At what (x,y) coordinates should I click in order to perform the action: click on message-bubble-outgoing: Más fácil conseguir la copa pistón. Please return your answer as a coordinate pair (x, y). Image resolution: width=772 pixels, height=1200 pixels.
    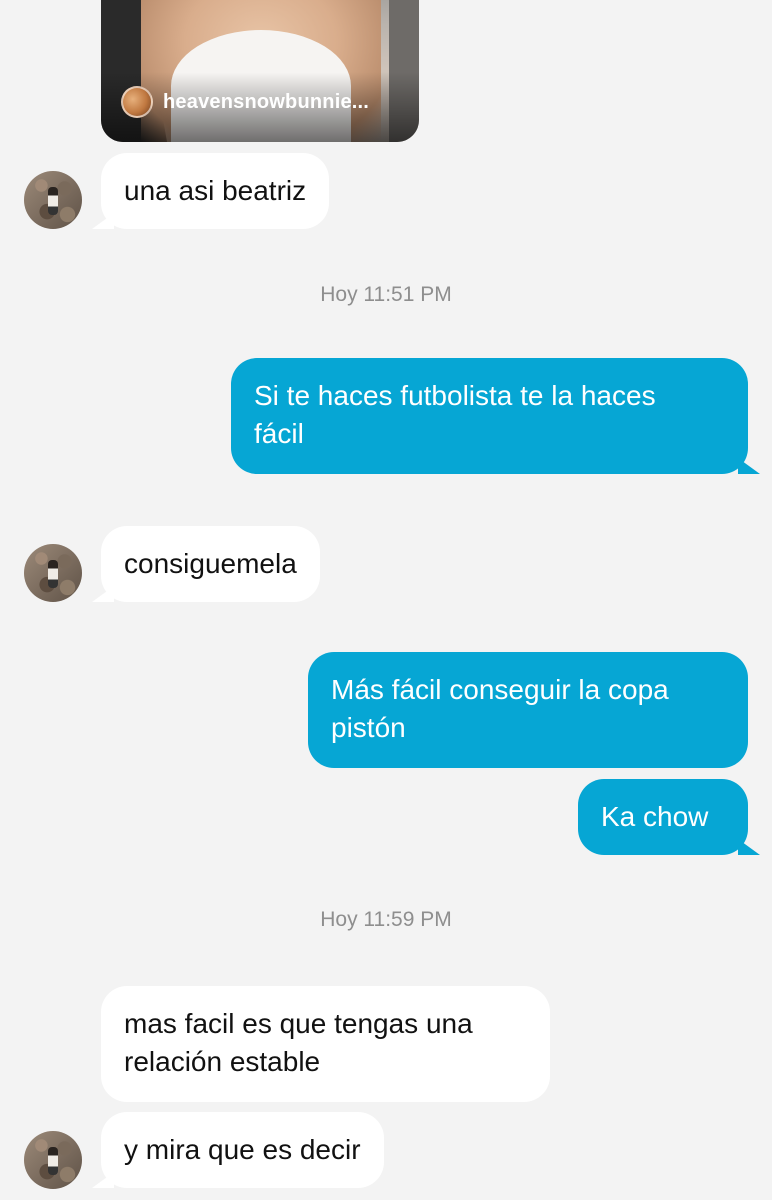
    Looking at the image, I should click on (528, 710).